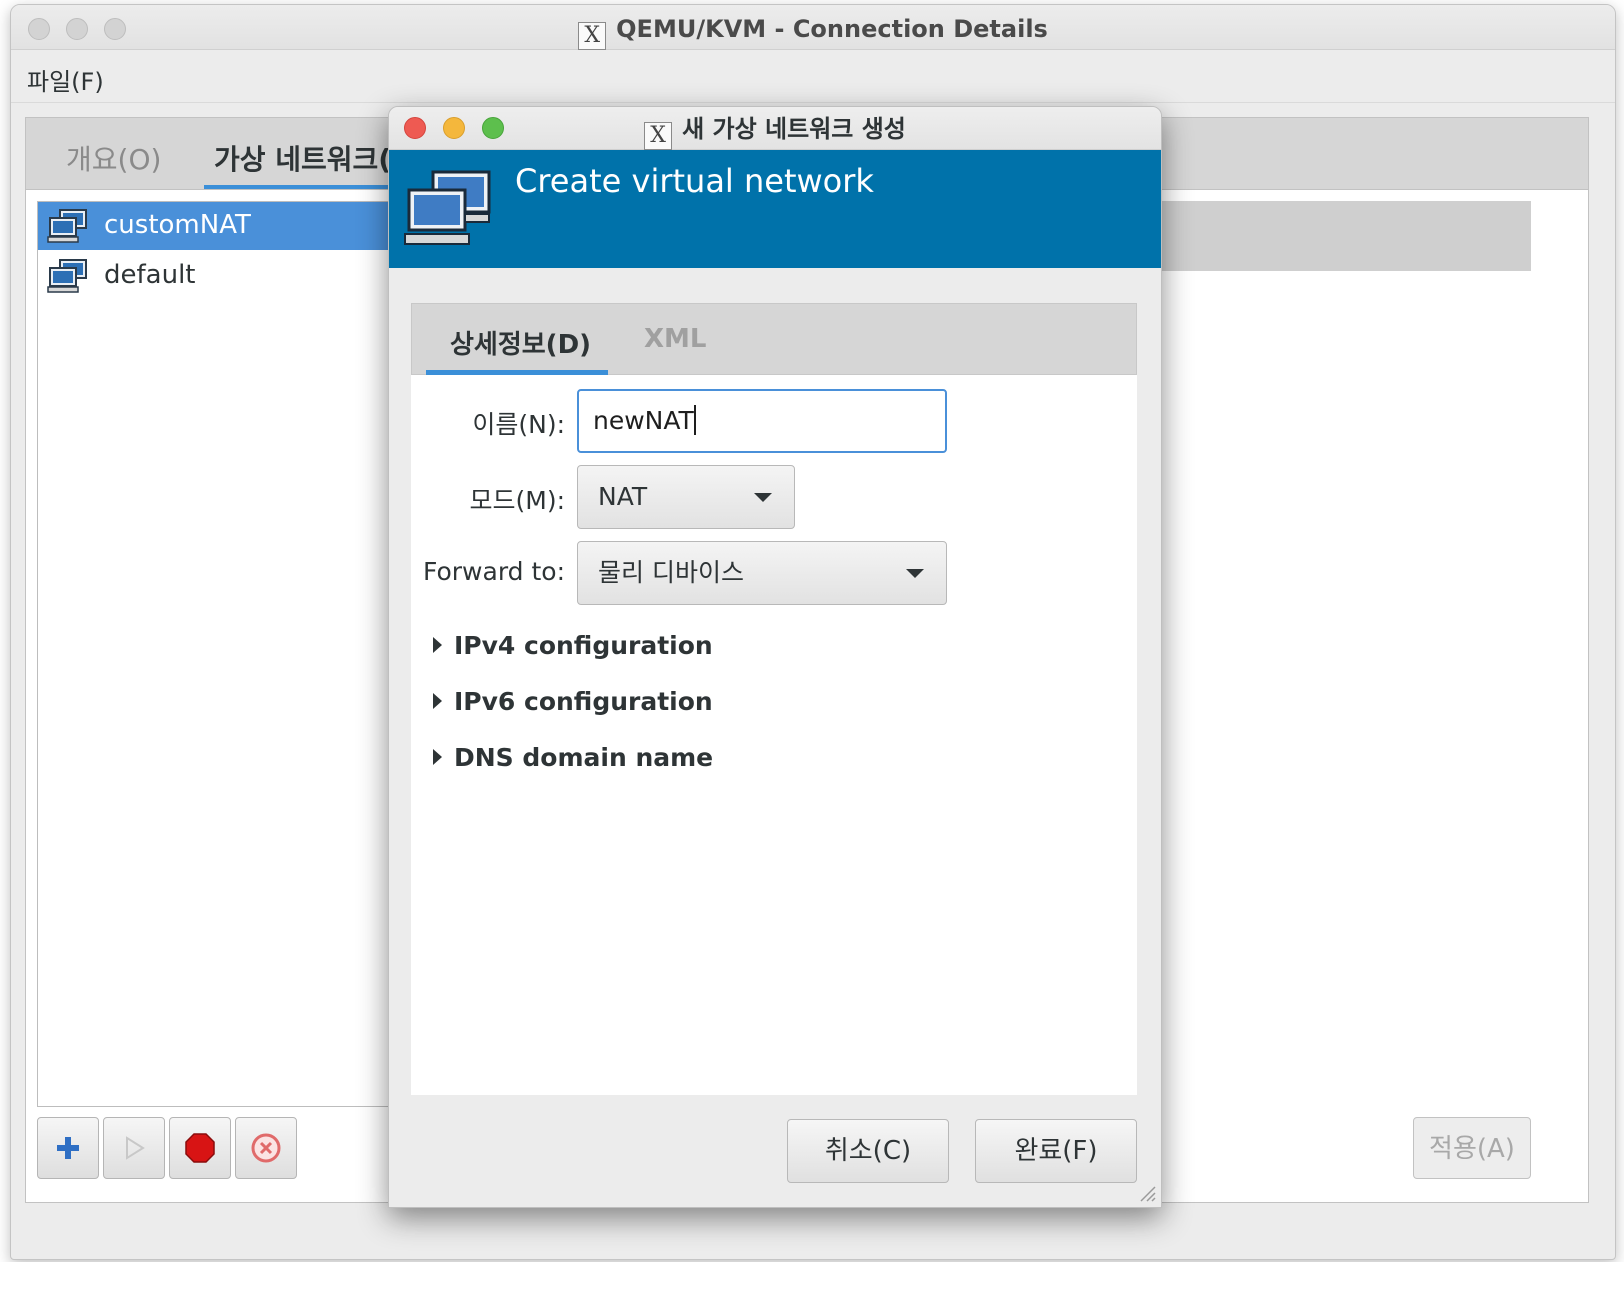 The width and height of the screenshot is (1624, 1294). Describe the element at coordinates (832, 29) in the screenshot. I see `window-title-text: QEMU/KVM - Connection Details` at that location.